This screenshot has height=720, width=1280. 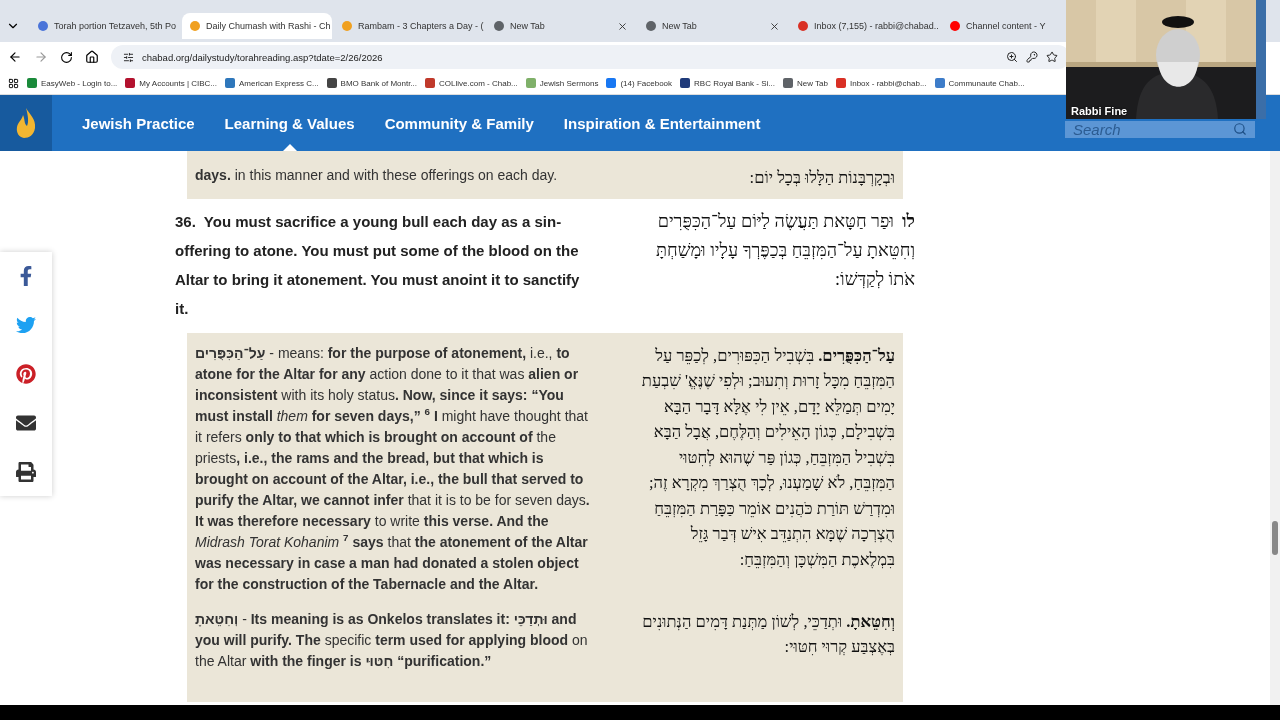 I want to click on bookmark-item: Jewish Sermons, so click(x=562, y=83).